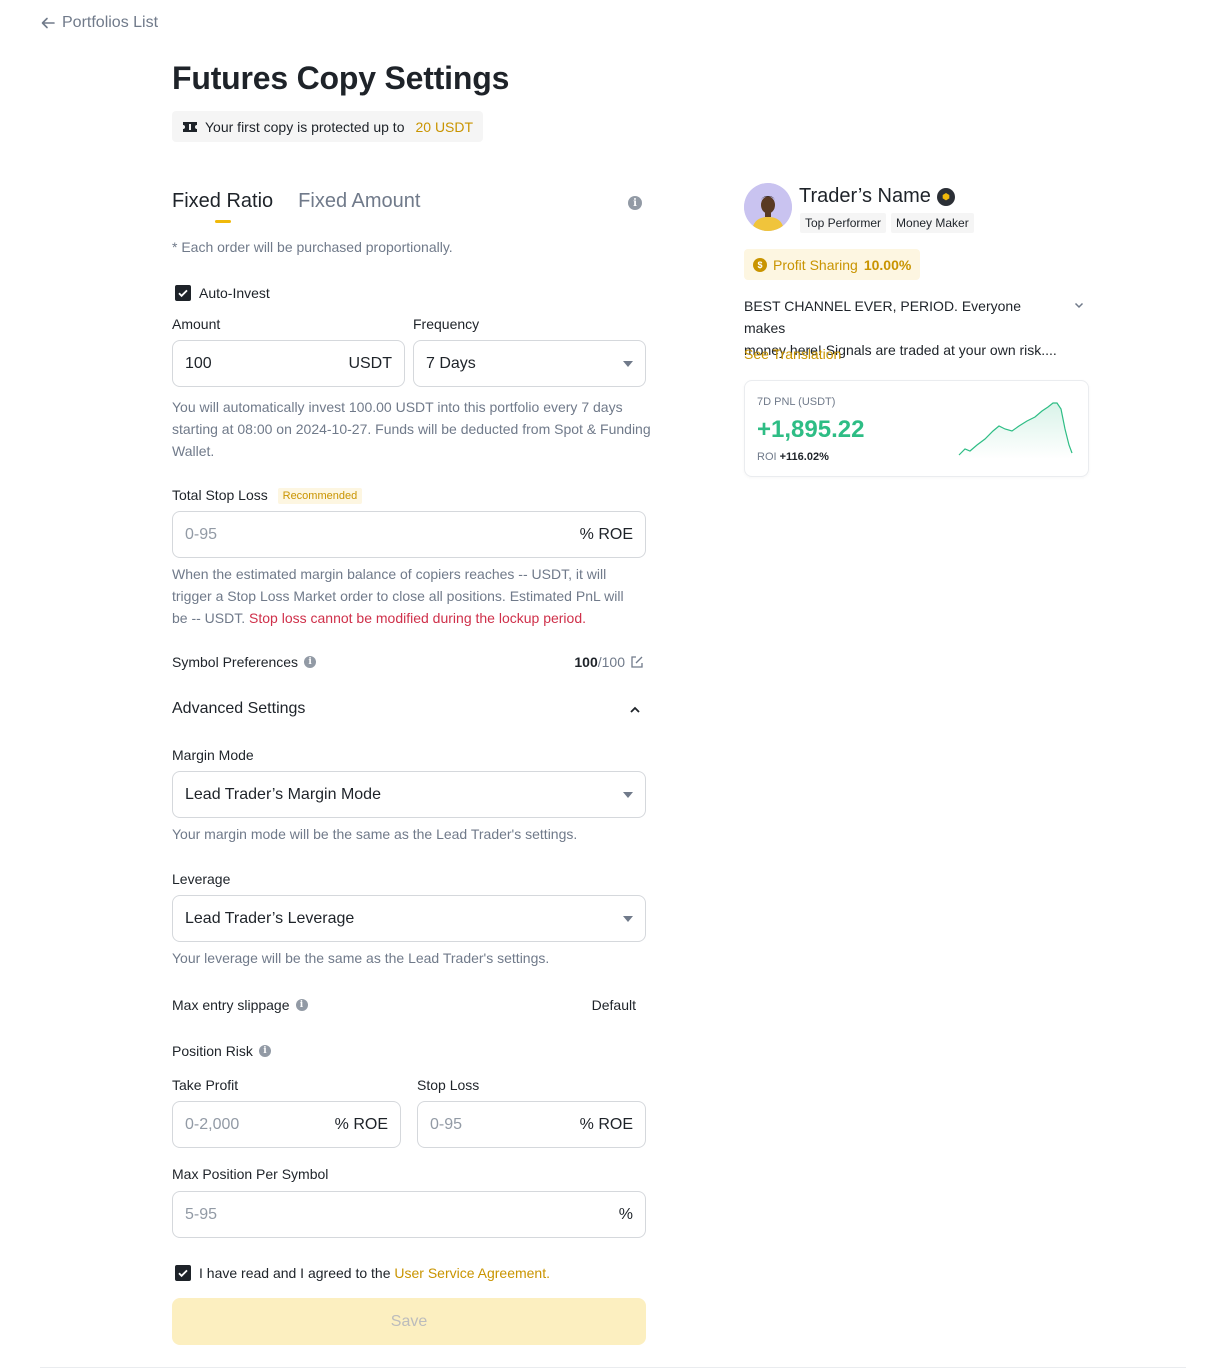 The width and height of the screenshot is (1226, 1370). I want to click on protection-text: Your first copy is protected up to, so click(305, 126).